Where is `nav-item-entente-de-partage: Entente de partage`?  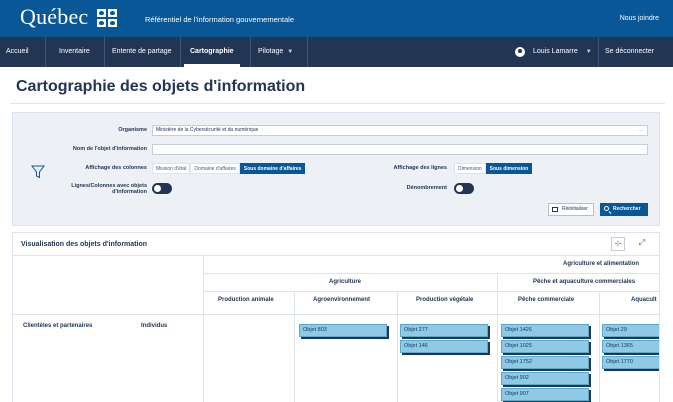 nav-item-entente-de-partage: Entente de partage is located at coordinates (142, 52).